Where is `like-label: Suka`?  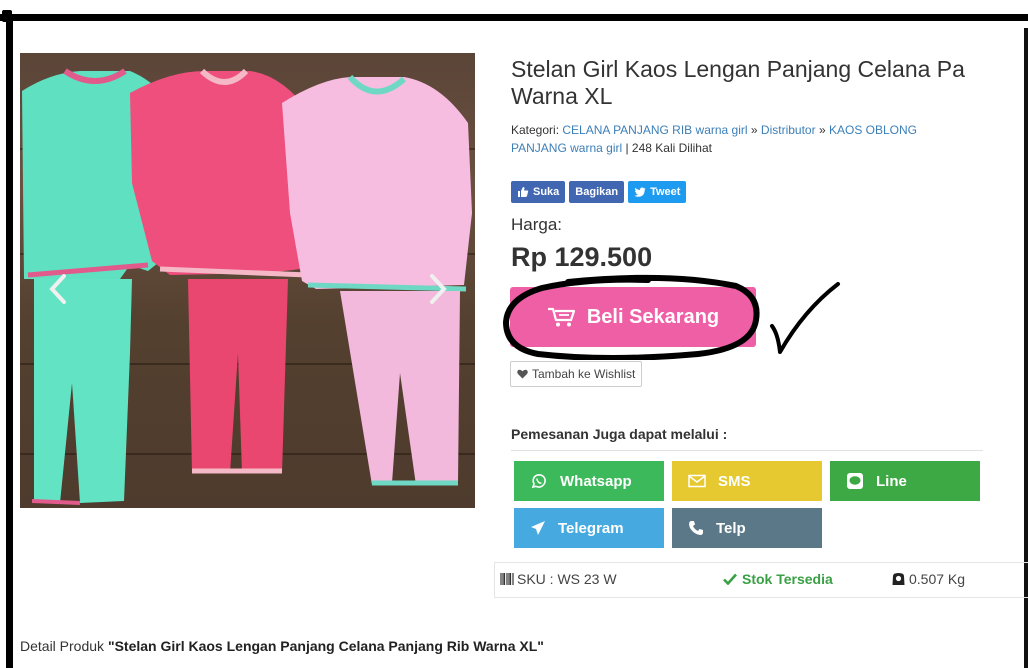 like-label: Suka is located at coordinates (546, 192).